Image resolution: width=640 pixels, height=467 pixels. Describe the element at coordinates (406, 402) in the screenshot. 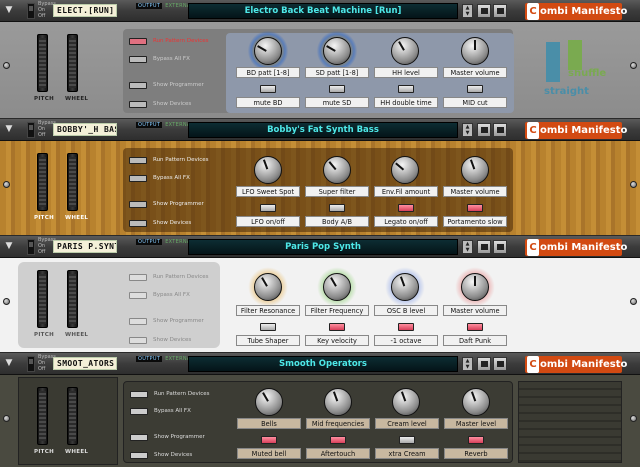

I see `knob-cream-level` at that location.